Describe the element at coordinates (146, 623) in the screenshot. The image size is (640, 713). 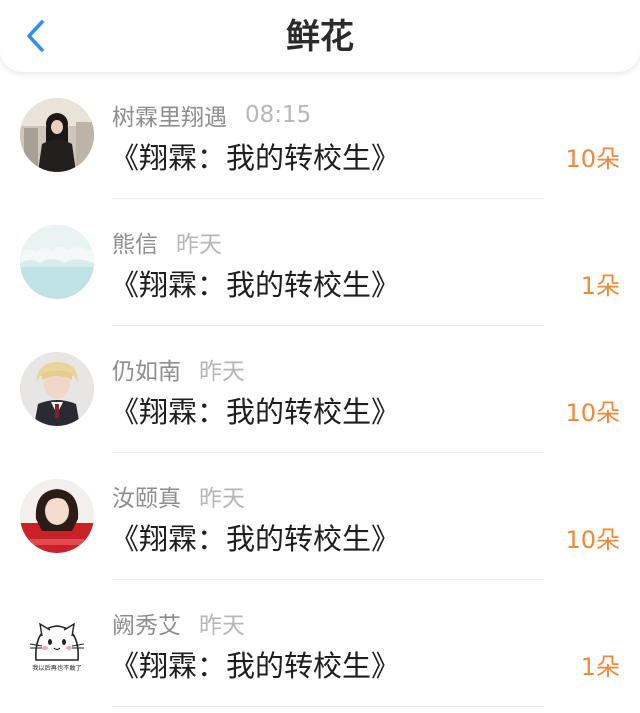
I see `sender-name: 阙秀艾` at that location.